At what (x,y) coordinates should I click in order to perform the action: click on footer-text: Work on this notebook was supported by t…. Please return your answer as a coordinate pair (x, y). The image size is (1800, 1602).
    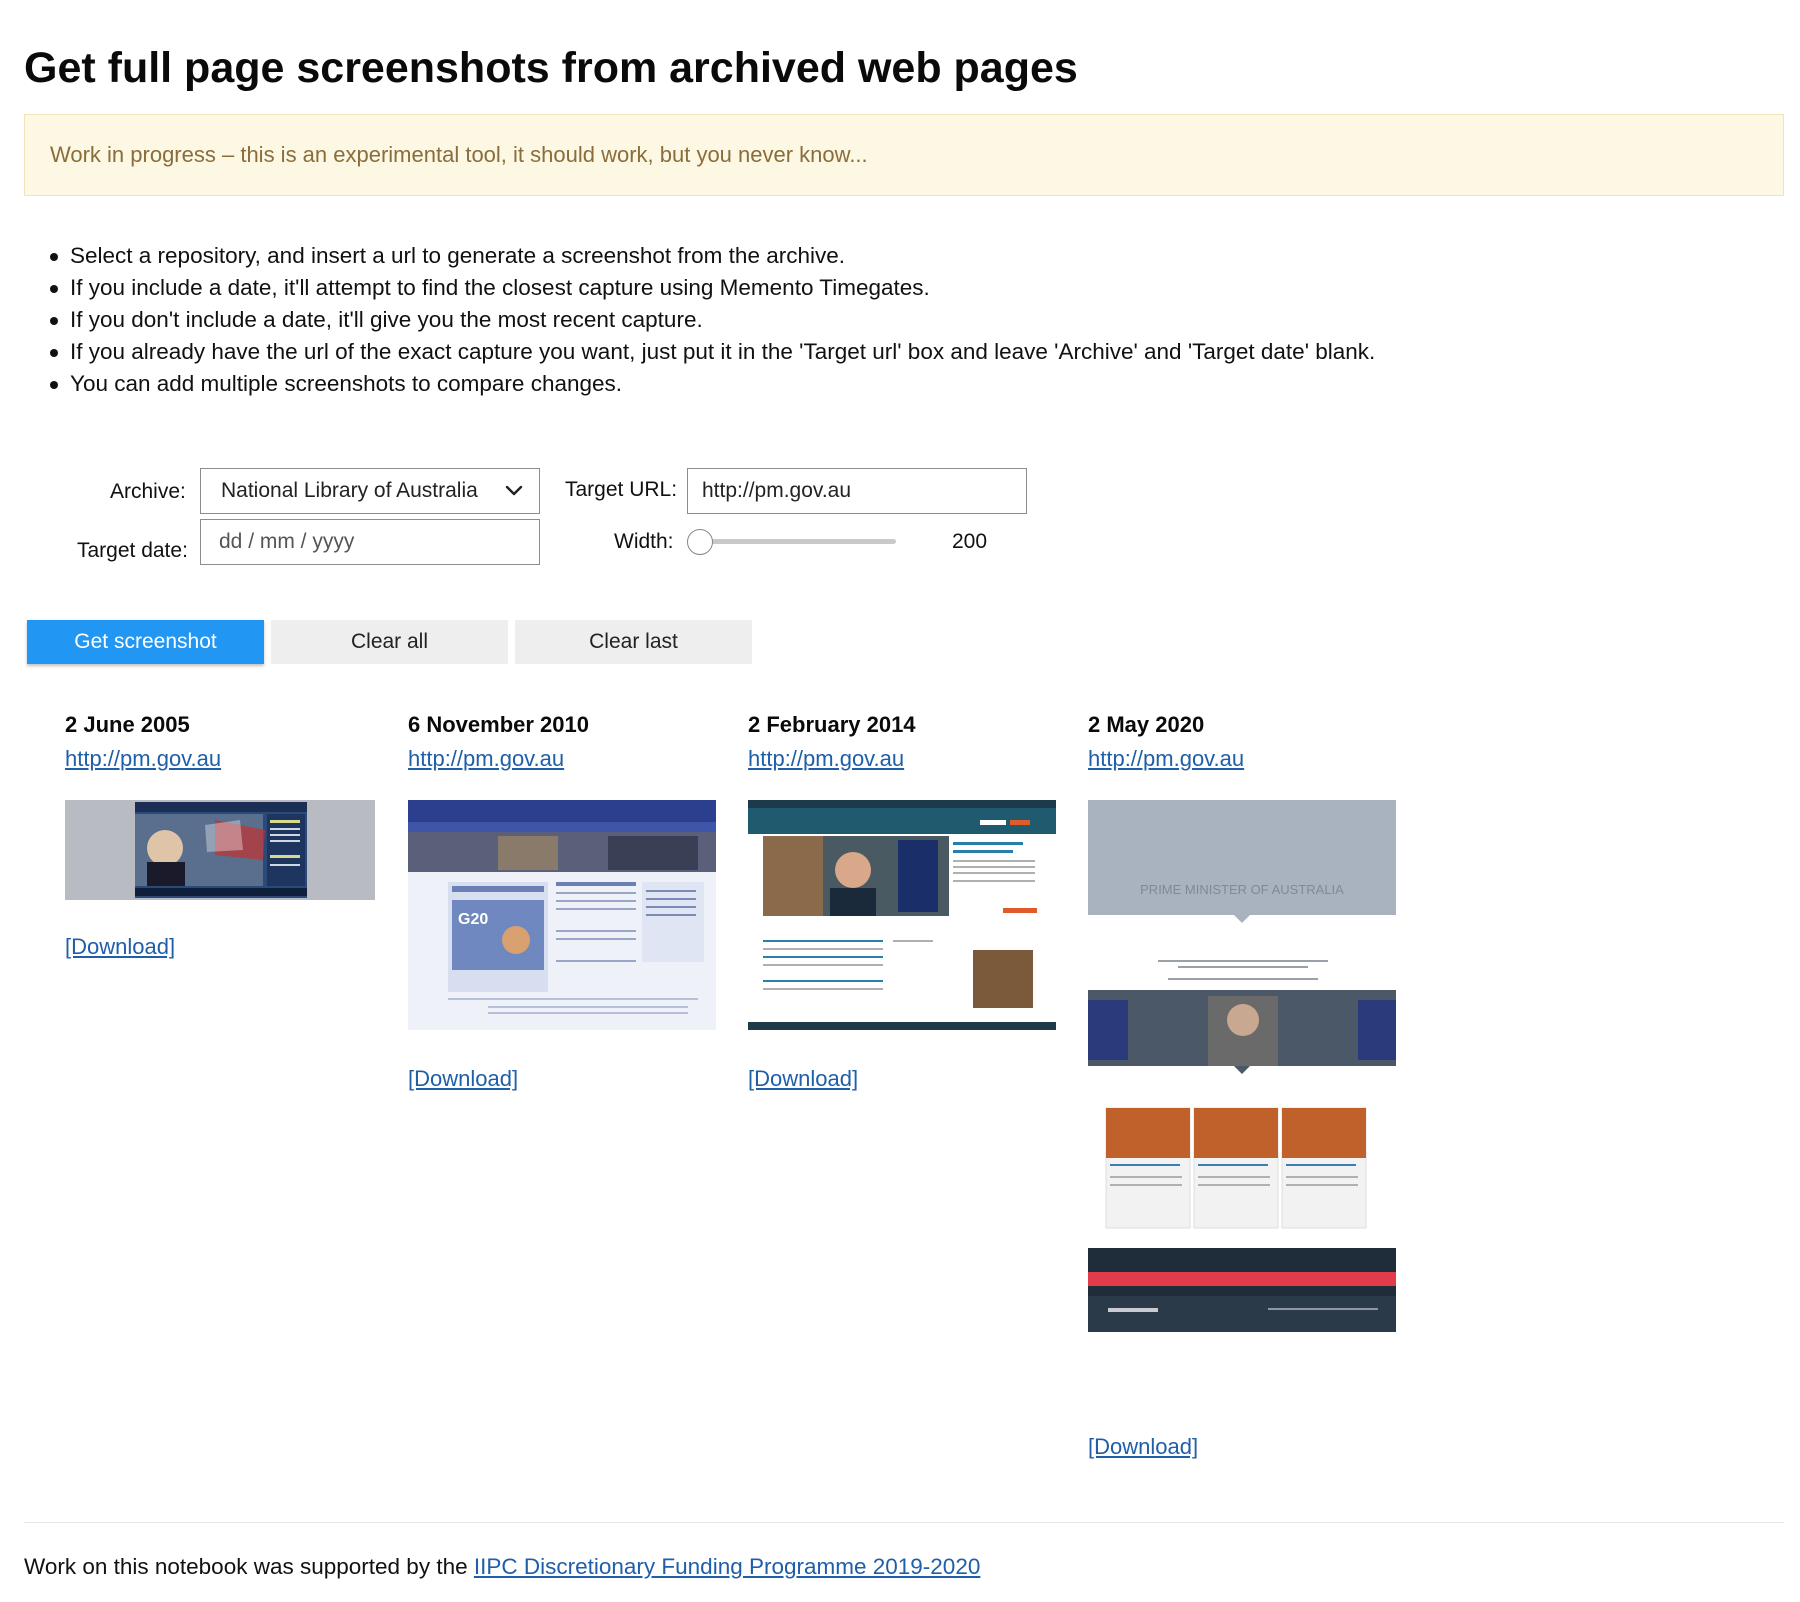
    Looking at the image, I should click on (249, 1566).